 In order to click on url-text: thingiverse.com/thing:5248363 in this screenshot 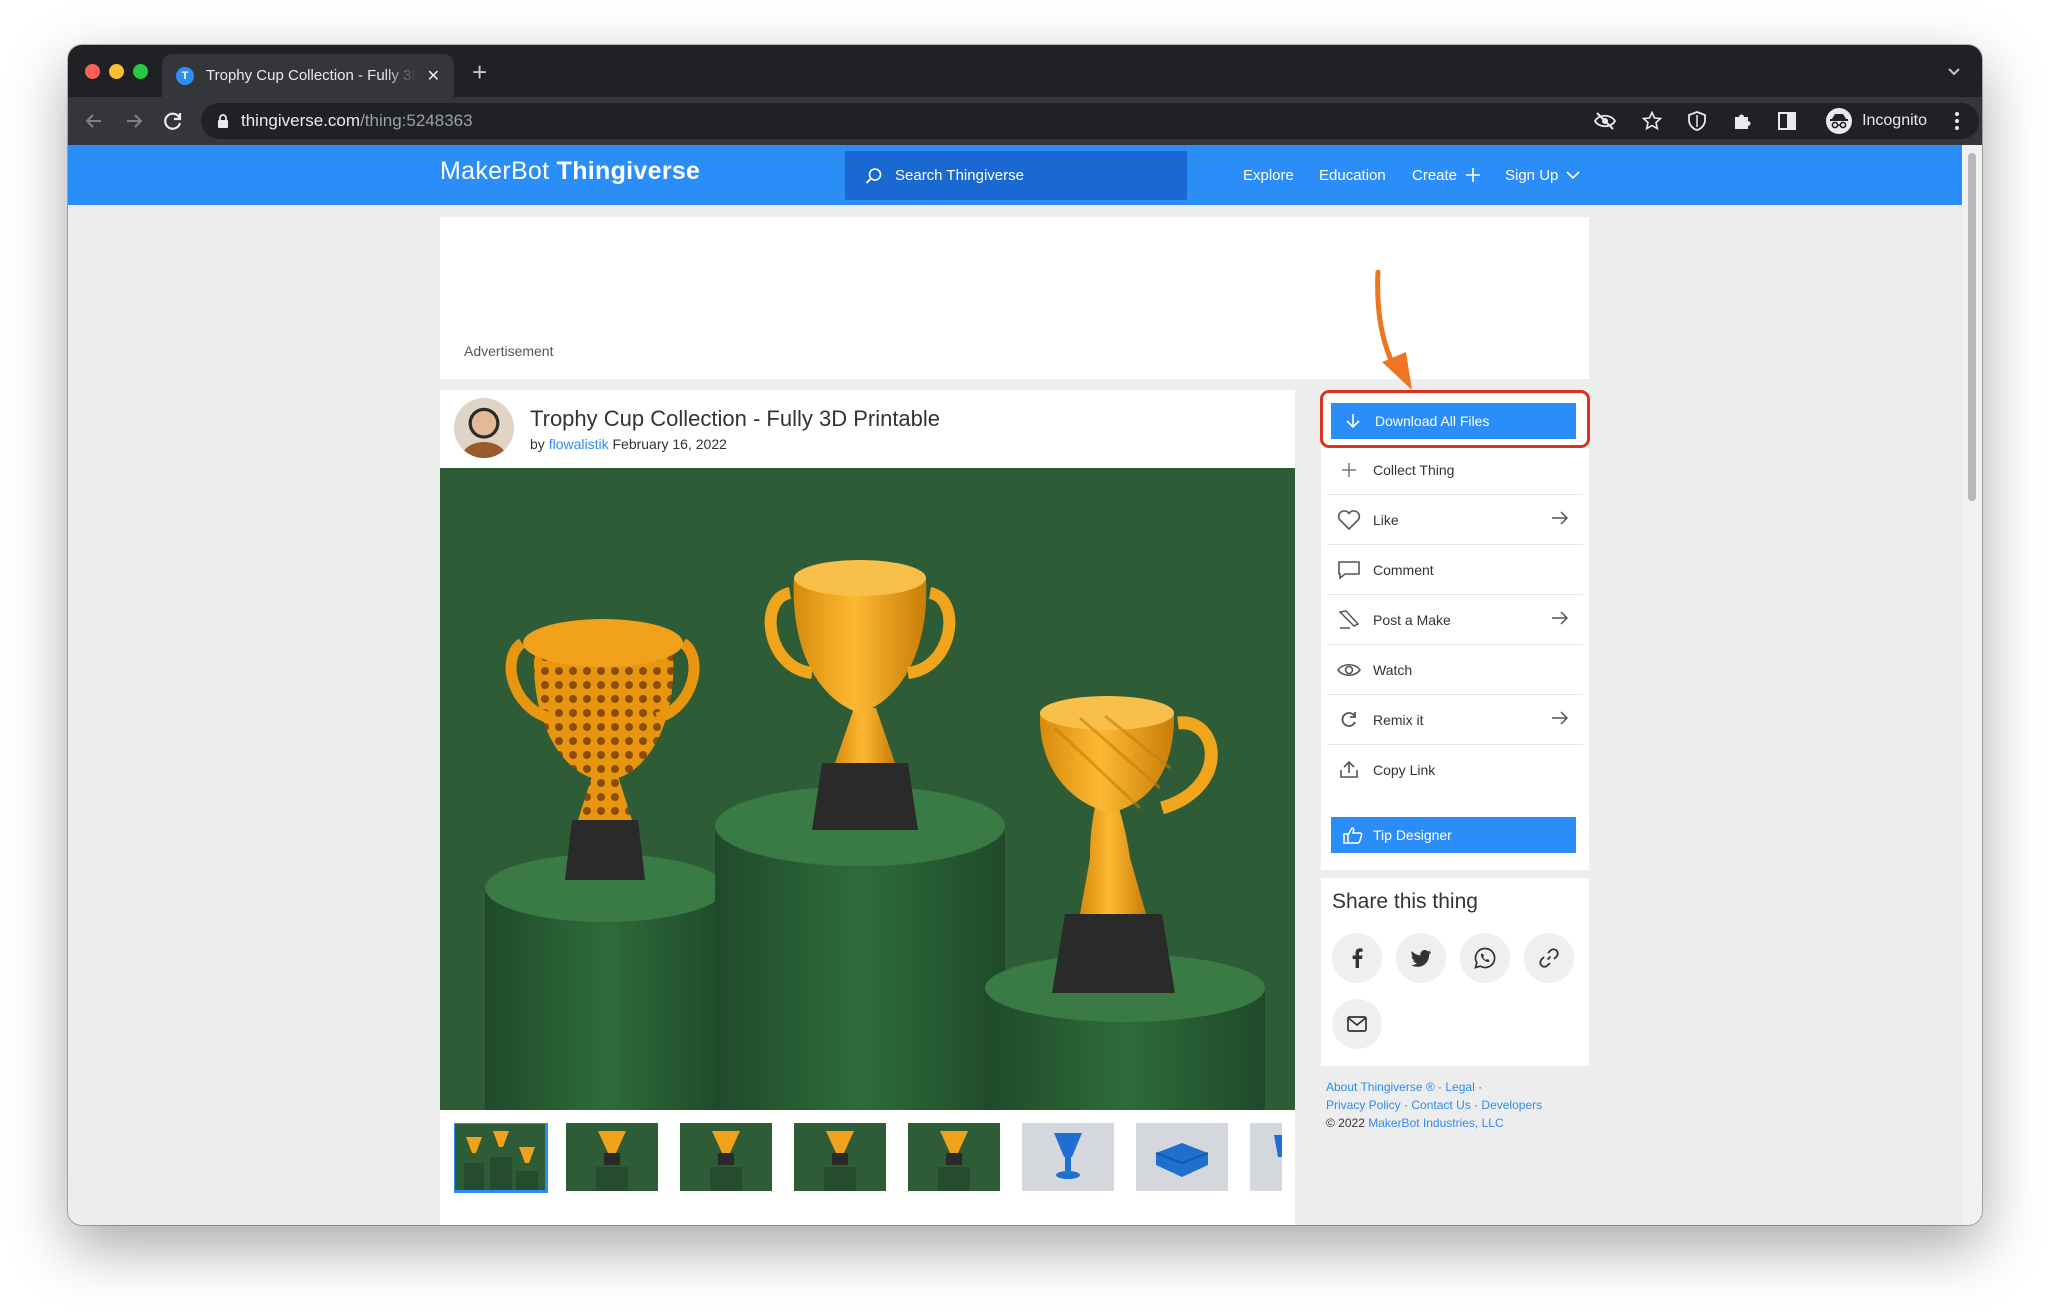, I will do `click(357, 121)`.